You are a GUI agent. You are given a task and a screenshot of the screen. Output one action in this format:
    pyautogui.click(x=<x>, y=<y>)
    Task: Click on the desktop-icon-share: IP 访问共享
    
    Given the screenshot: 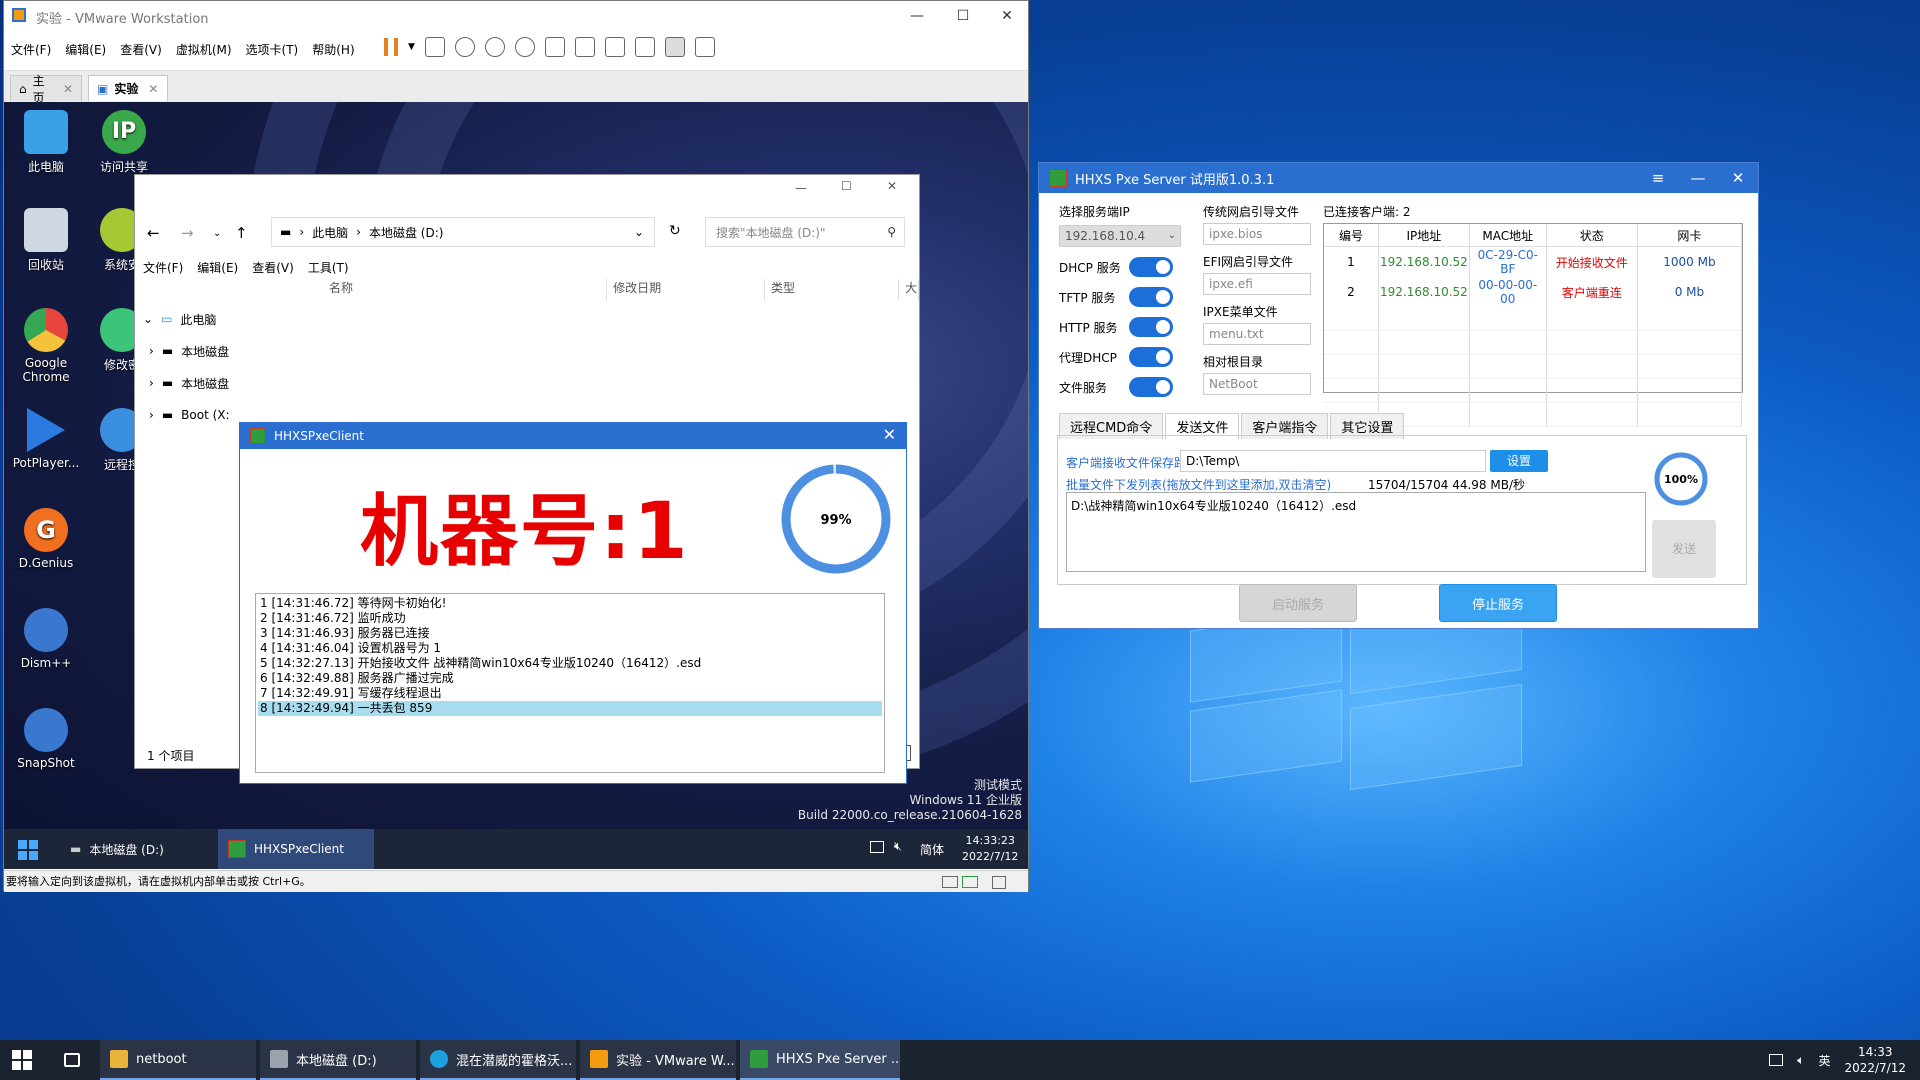 What is the action you would take?
    pyautogui.click(x=124, y=142)
    